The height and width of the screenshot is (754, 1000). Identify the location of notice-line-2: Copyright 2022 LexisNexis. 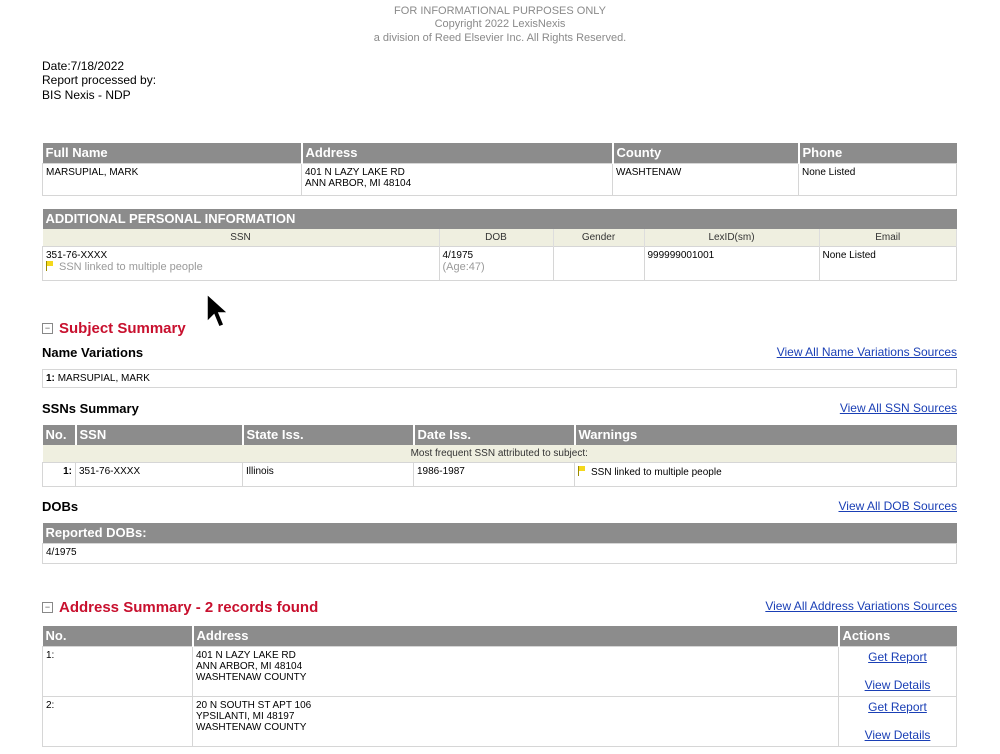
(500, 24).